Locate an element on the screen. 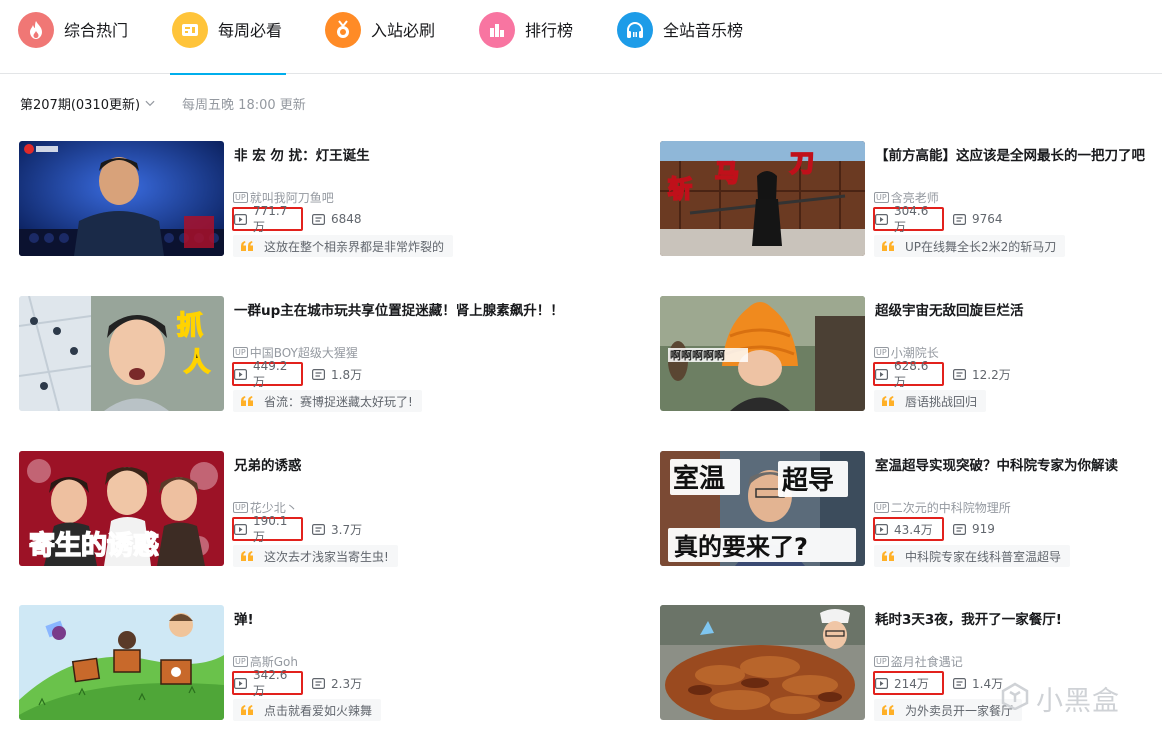 The image size is (1162, 744). recommend-reason: 中科院专家在线科普室温超导 is located at coordinates (972, 556).